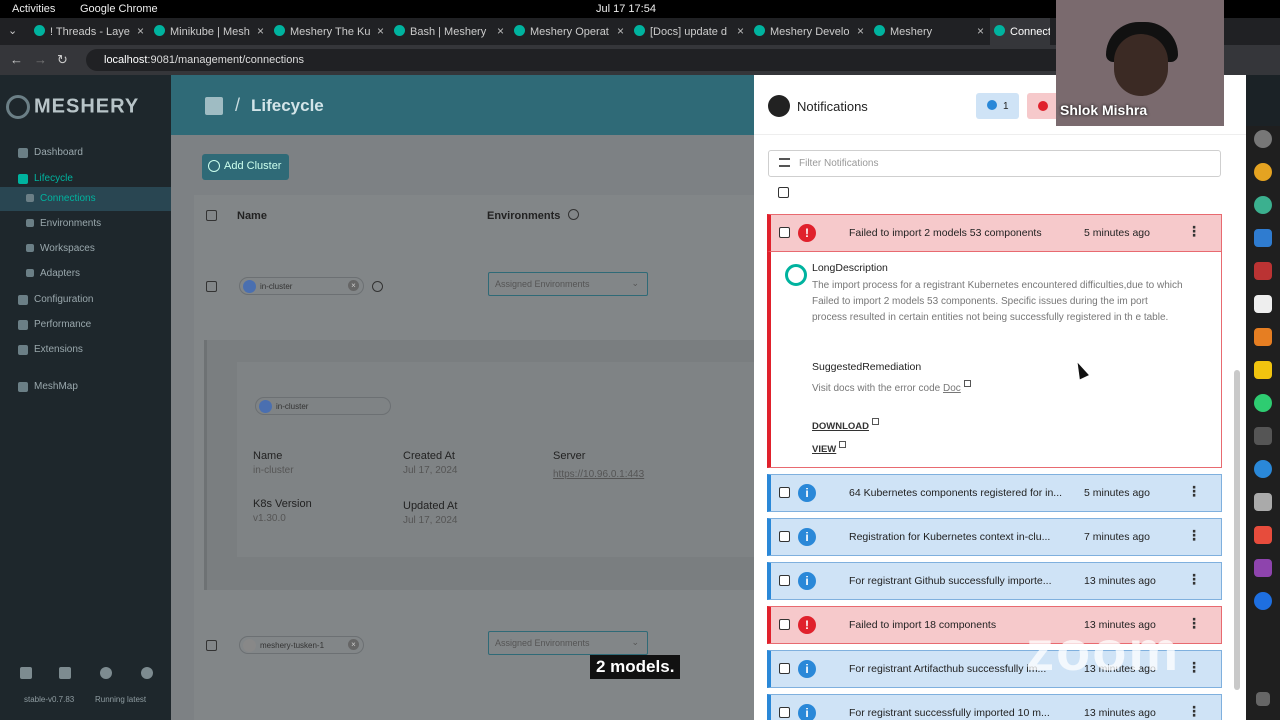 This screenshot has width=1280, height=720. What do you see at coordinates (85, 300) in the screenshot?
I see `sidebar-item-configuration: Configuration` at bounding box center [85, 300].